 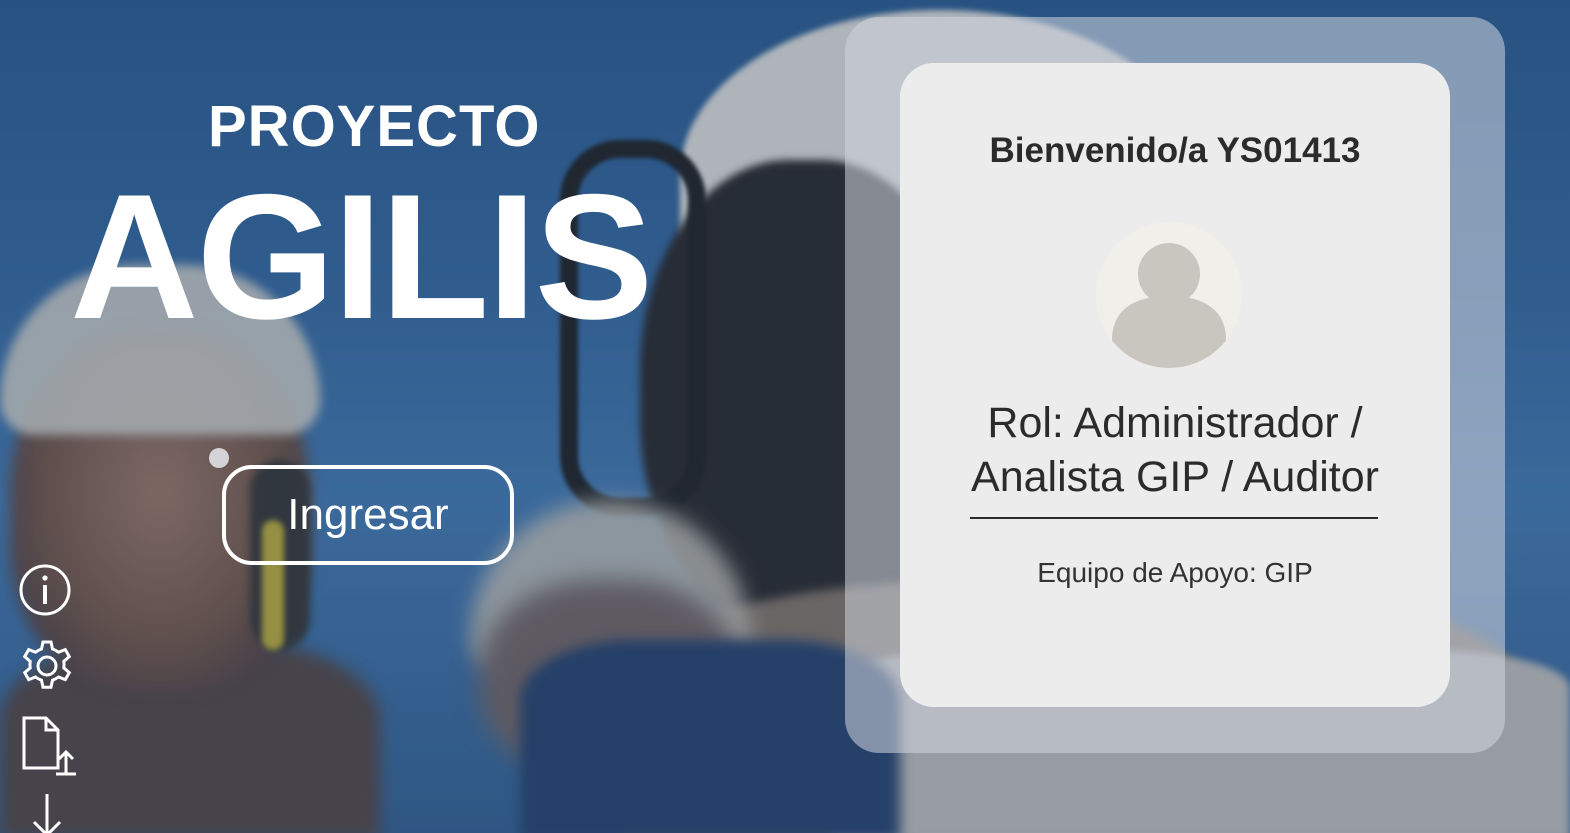 What do you see at coordinates (1175, 572) in the screenshot?
I see `team-text: Equipo de Apoyo: GIP` at bounding box center [1175, 572].